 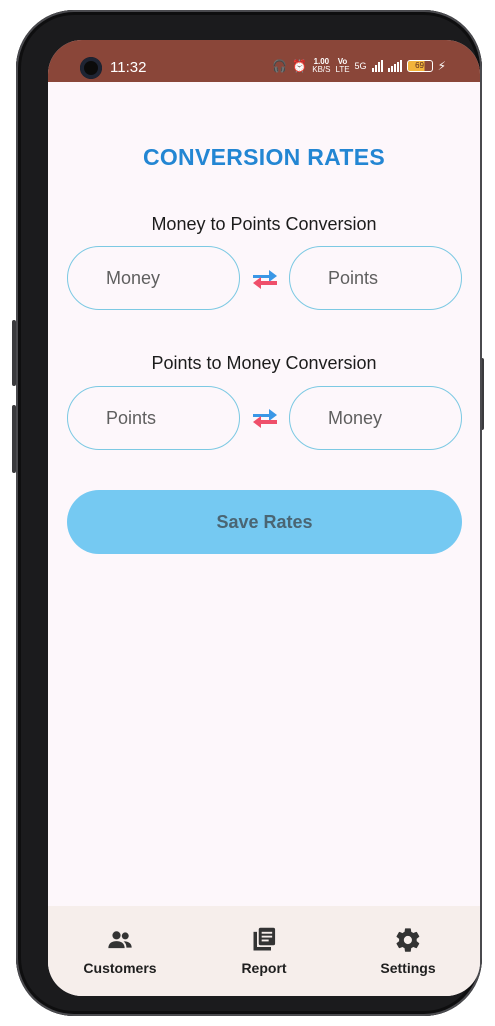 What do you see at coordinates (265, 279) in the screenshot?
I see `swap-arrows-icon` at bounding box center [265, 279].